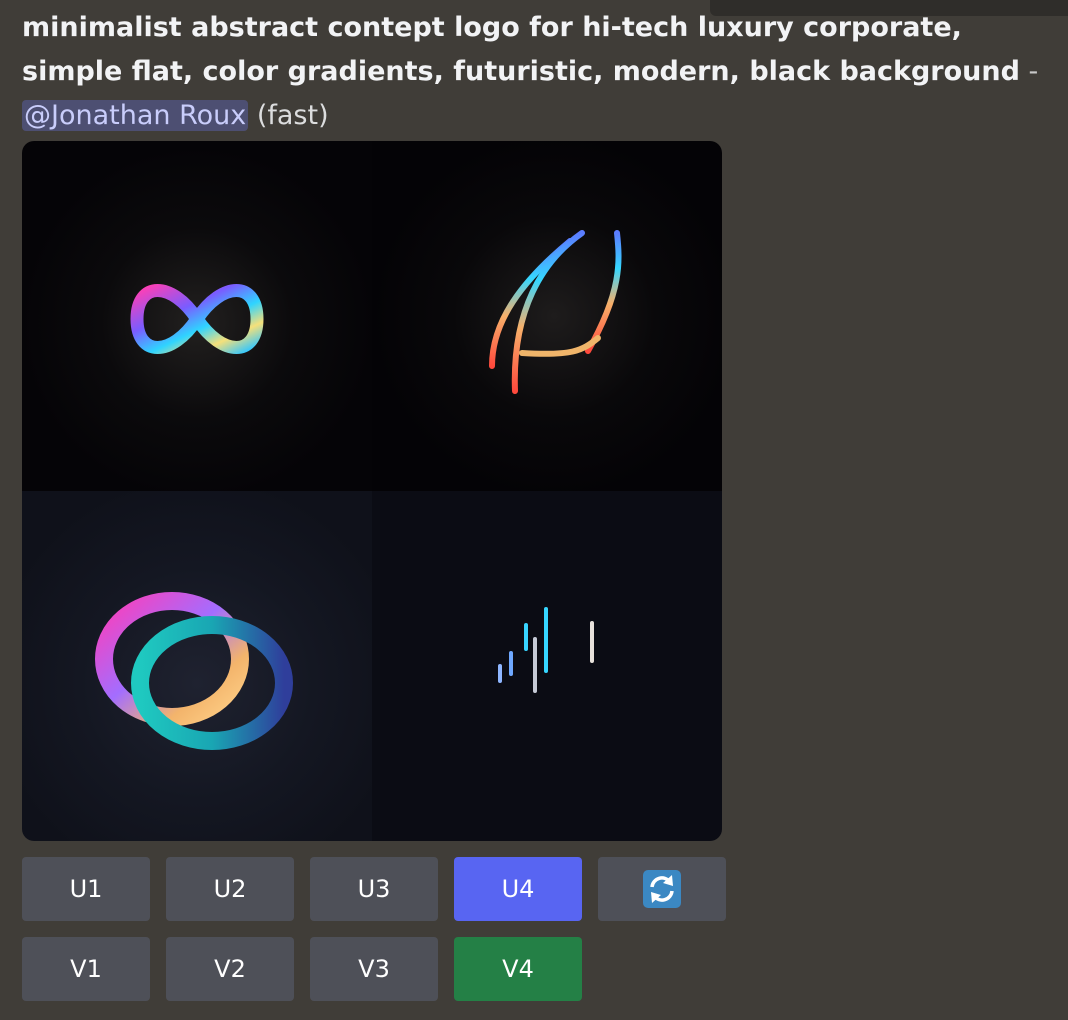  I want to click on speed-label: (fast), so click(292, 115).